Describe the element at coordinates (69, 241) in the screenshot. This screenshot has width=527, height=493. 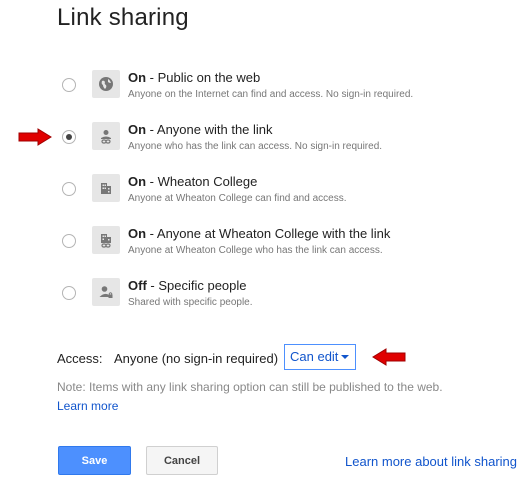
I see `radio-wheaton-with-link` at that location.